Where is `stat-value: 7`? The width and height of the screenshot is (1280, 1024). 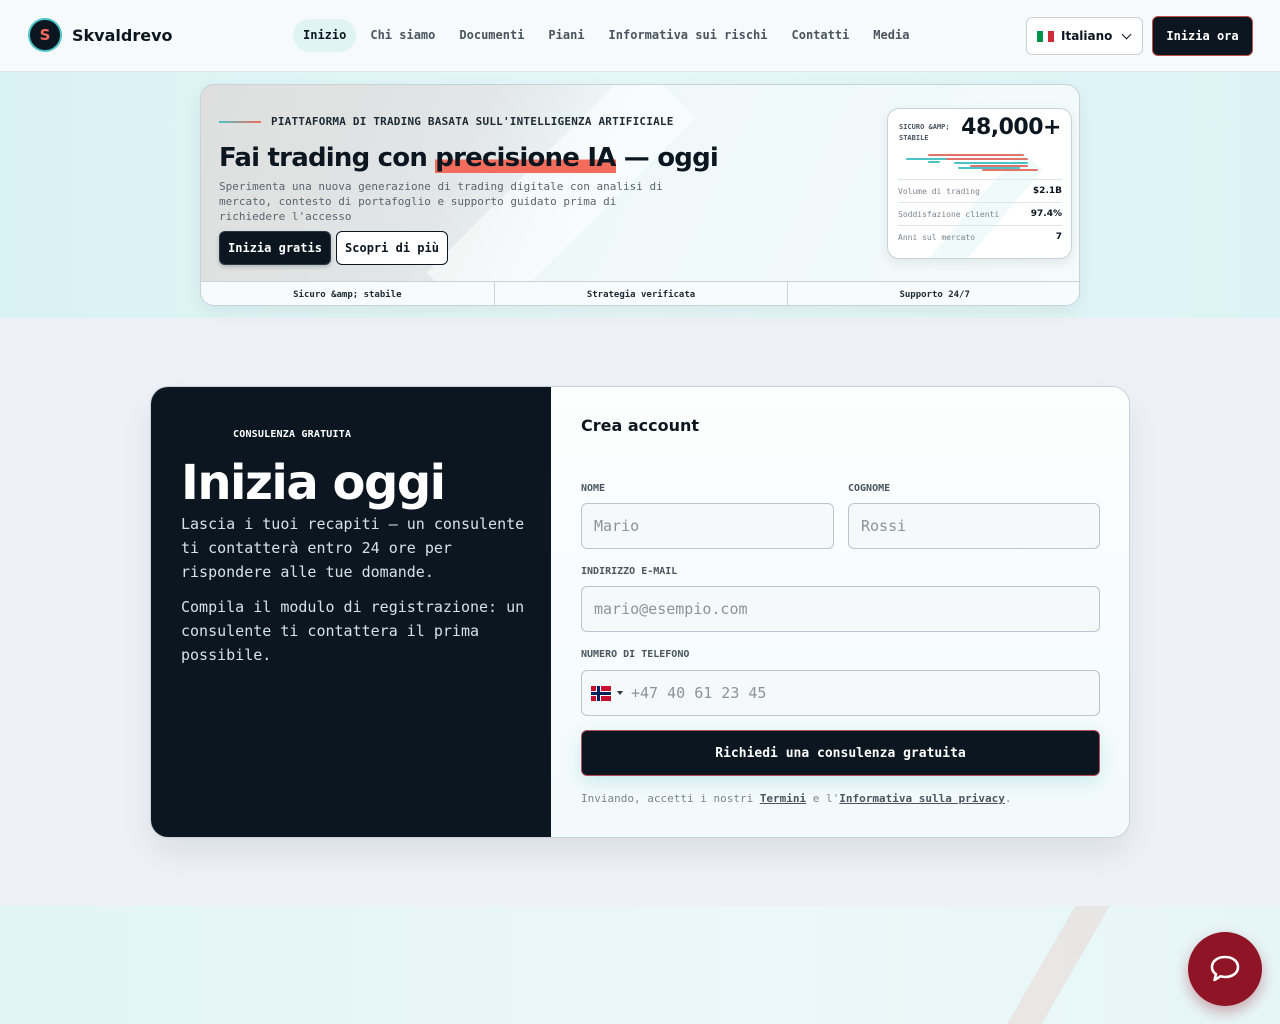
stat-value: 7 is located at coordinates (1058, 237).